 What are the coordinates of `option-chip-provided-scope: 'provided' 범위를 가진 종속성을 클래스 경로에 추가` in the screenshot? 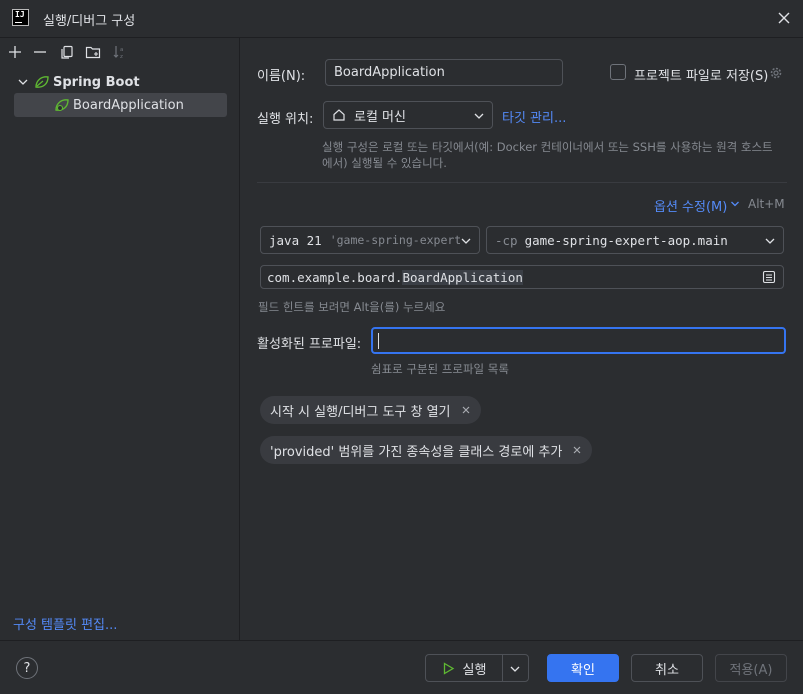 It's located at (426, 450).